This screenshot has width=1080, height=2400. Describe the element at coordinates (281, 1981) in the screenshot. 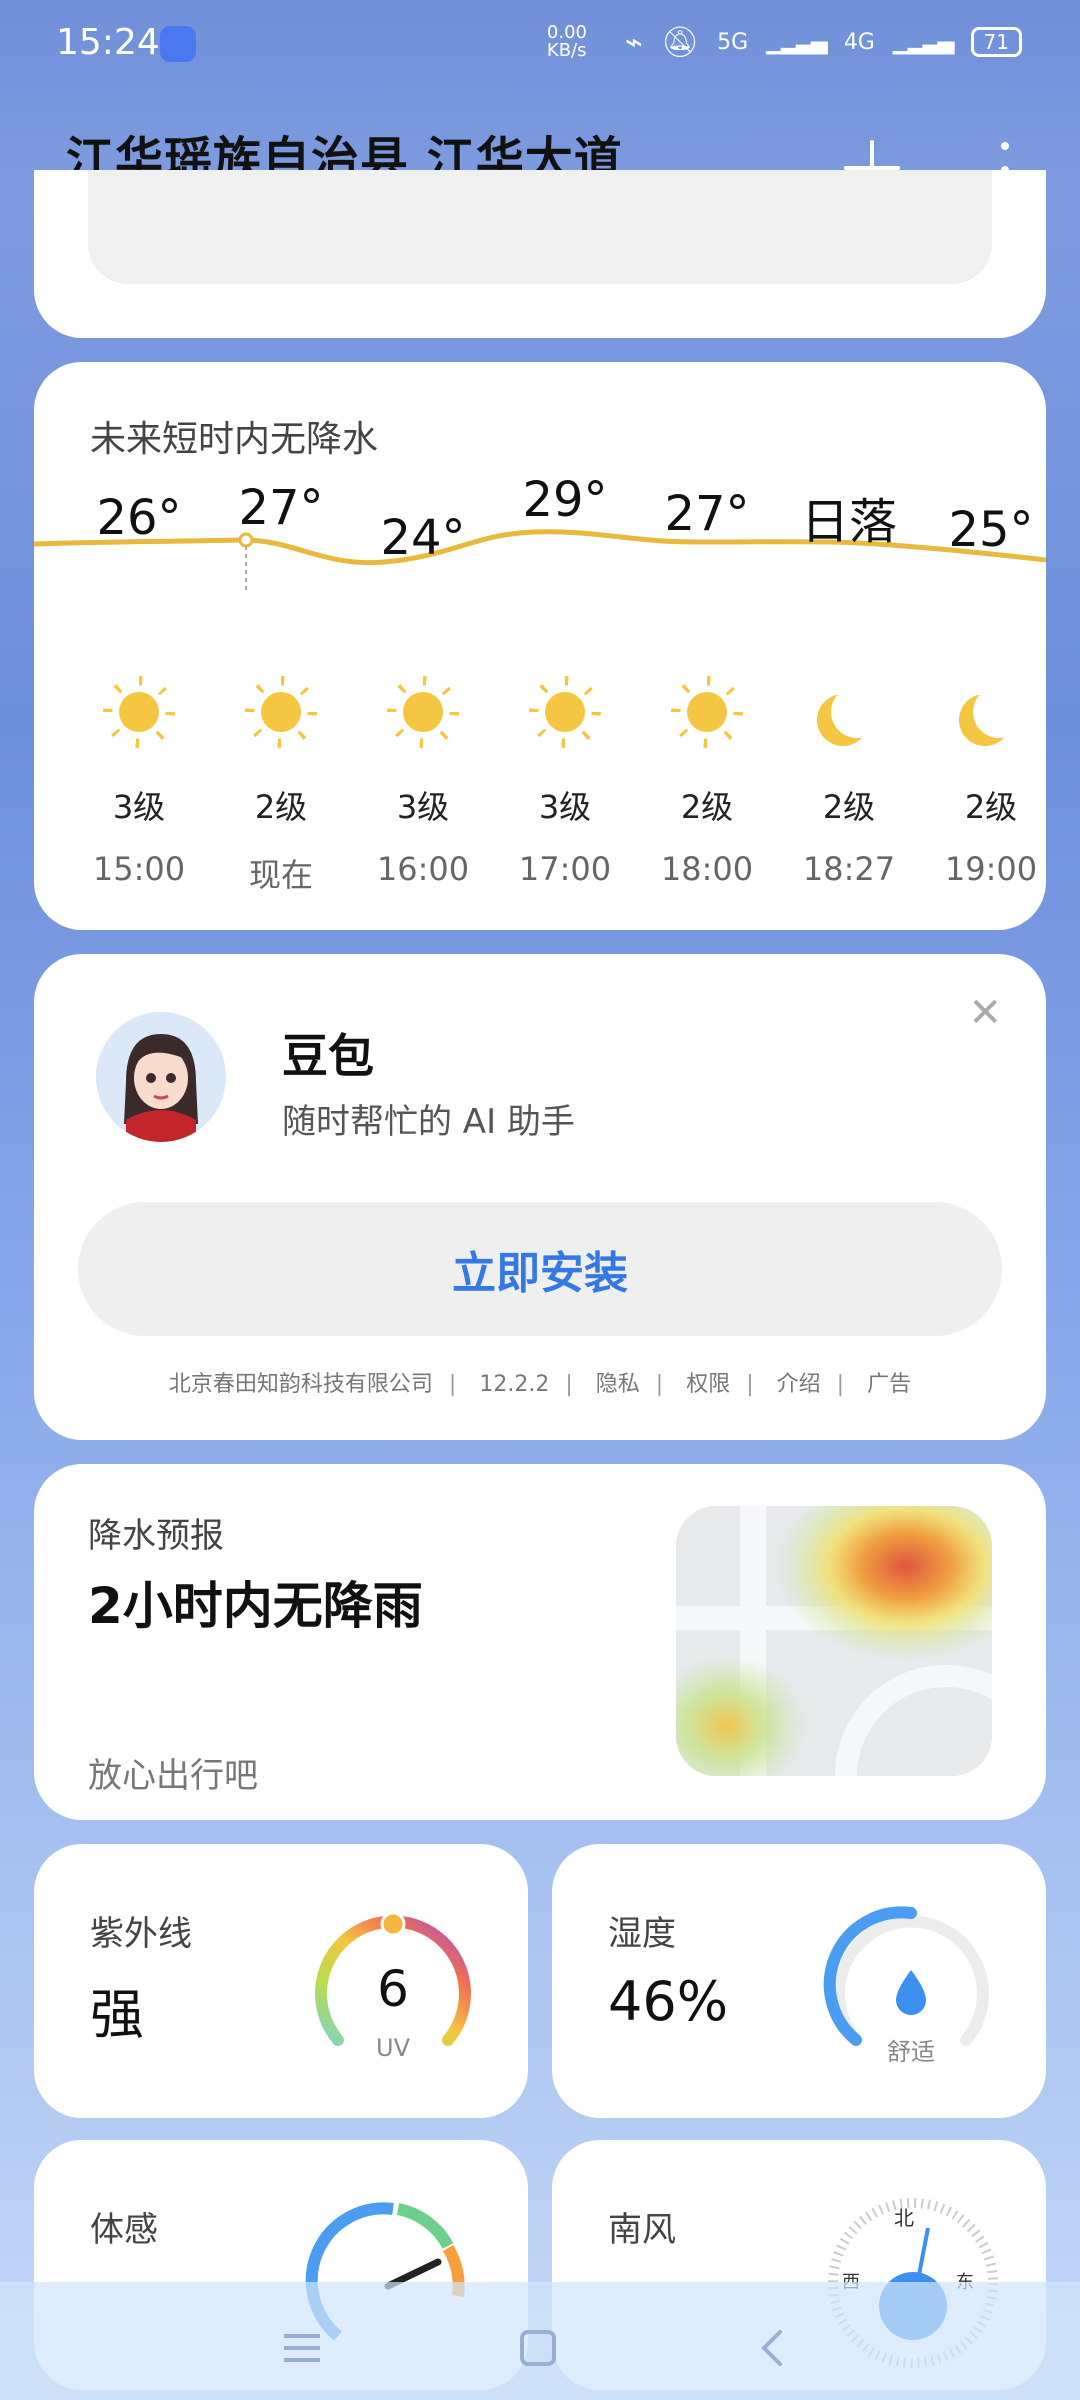

I see `uv-card: 紫外线 强 6 UV` at that location.